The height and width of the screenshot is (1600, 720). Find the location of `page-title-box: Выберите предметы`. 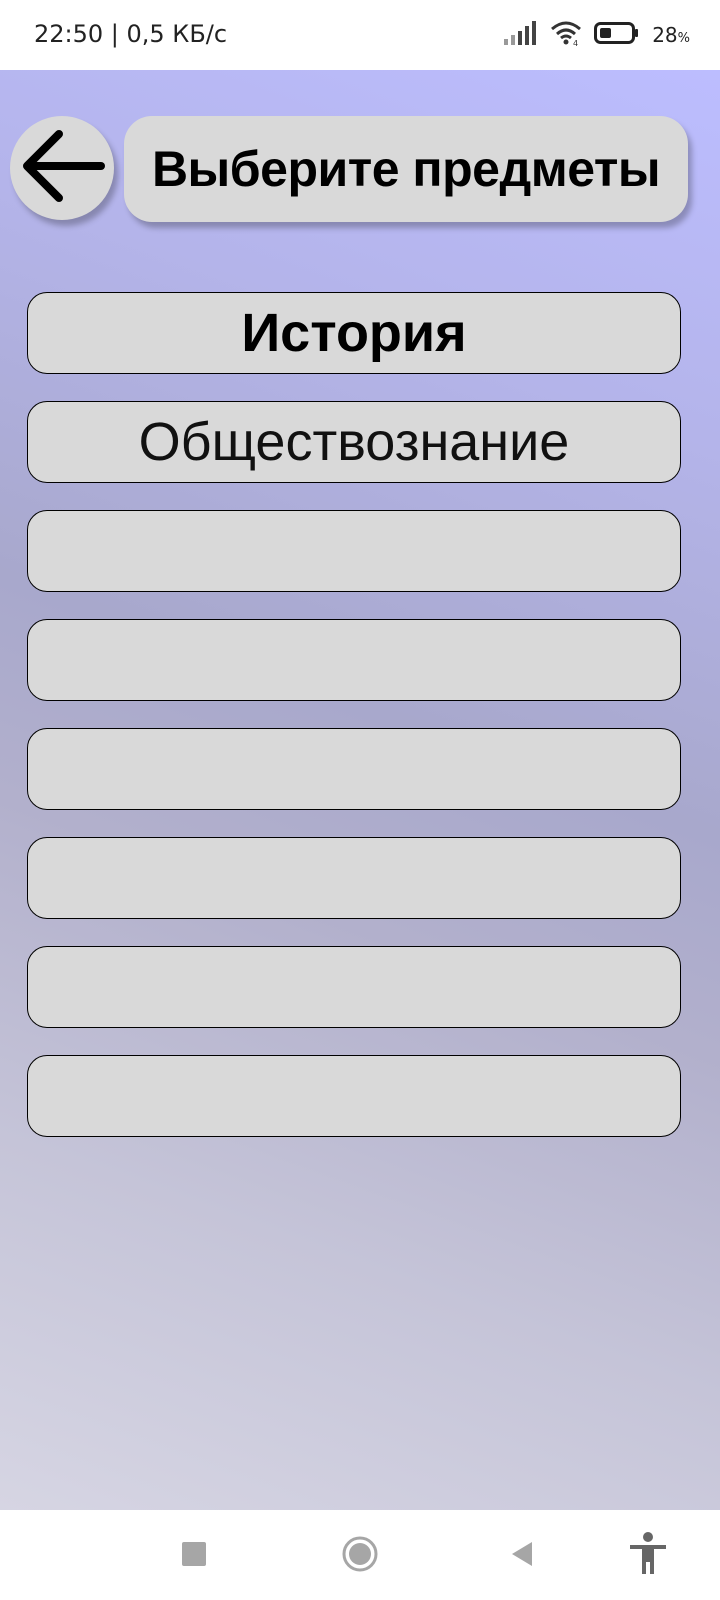

page-title-box: Выберите предметы is located at coordinates (406, 169).